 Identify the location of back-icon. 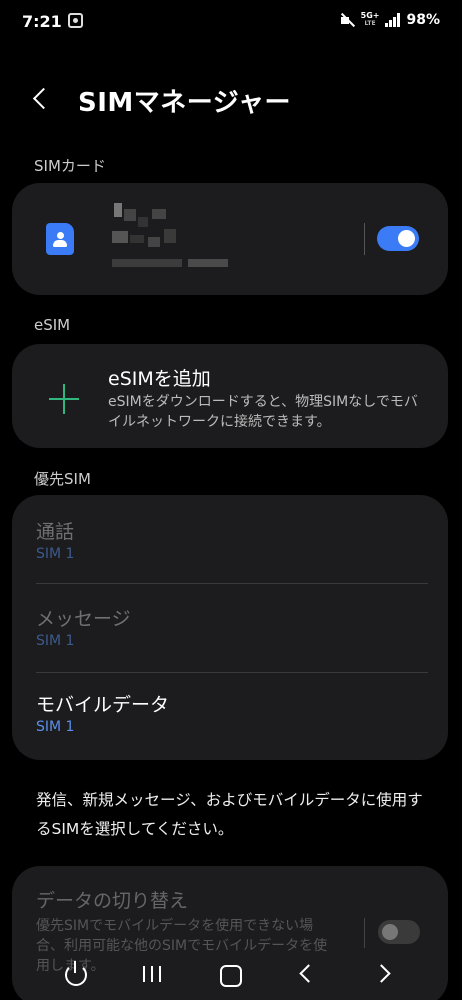
(41, 98).